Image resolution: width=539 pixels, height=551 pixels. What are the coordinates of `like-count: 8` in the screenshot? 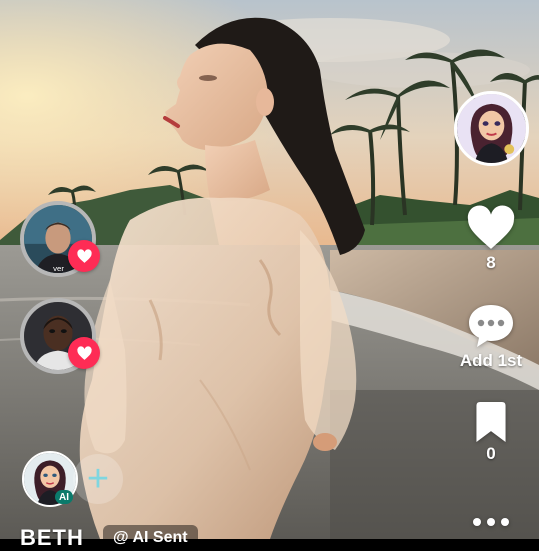 It's located at (491, 262).